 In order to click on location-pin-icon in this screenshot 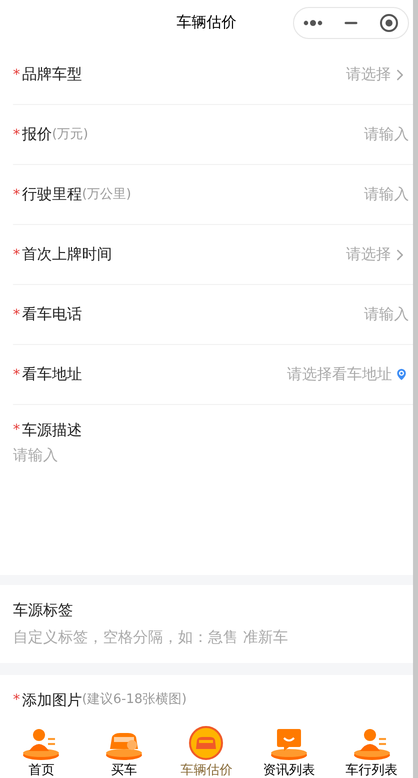, I will do `click(401, 374)`.